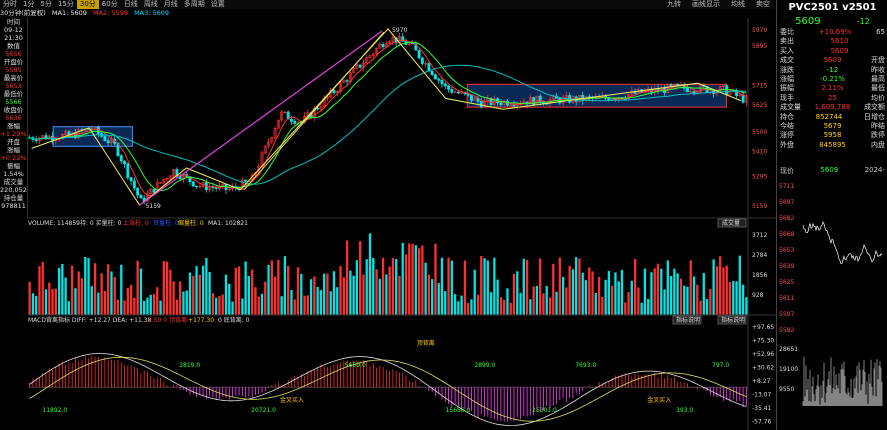 This screenshot has height=430, width=887. What do you see at coordinates (878, 69) in the screenshot?
I see `quote-cell: 昨收` at bounding box center [878, 69].